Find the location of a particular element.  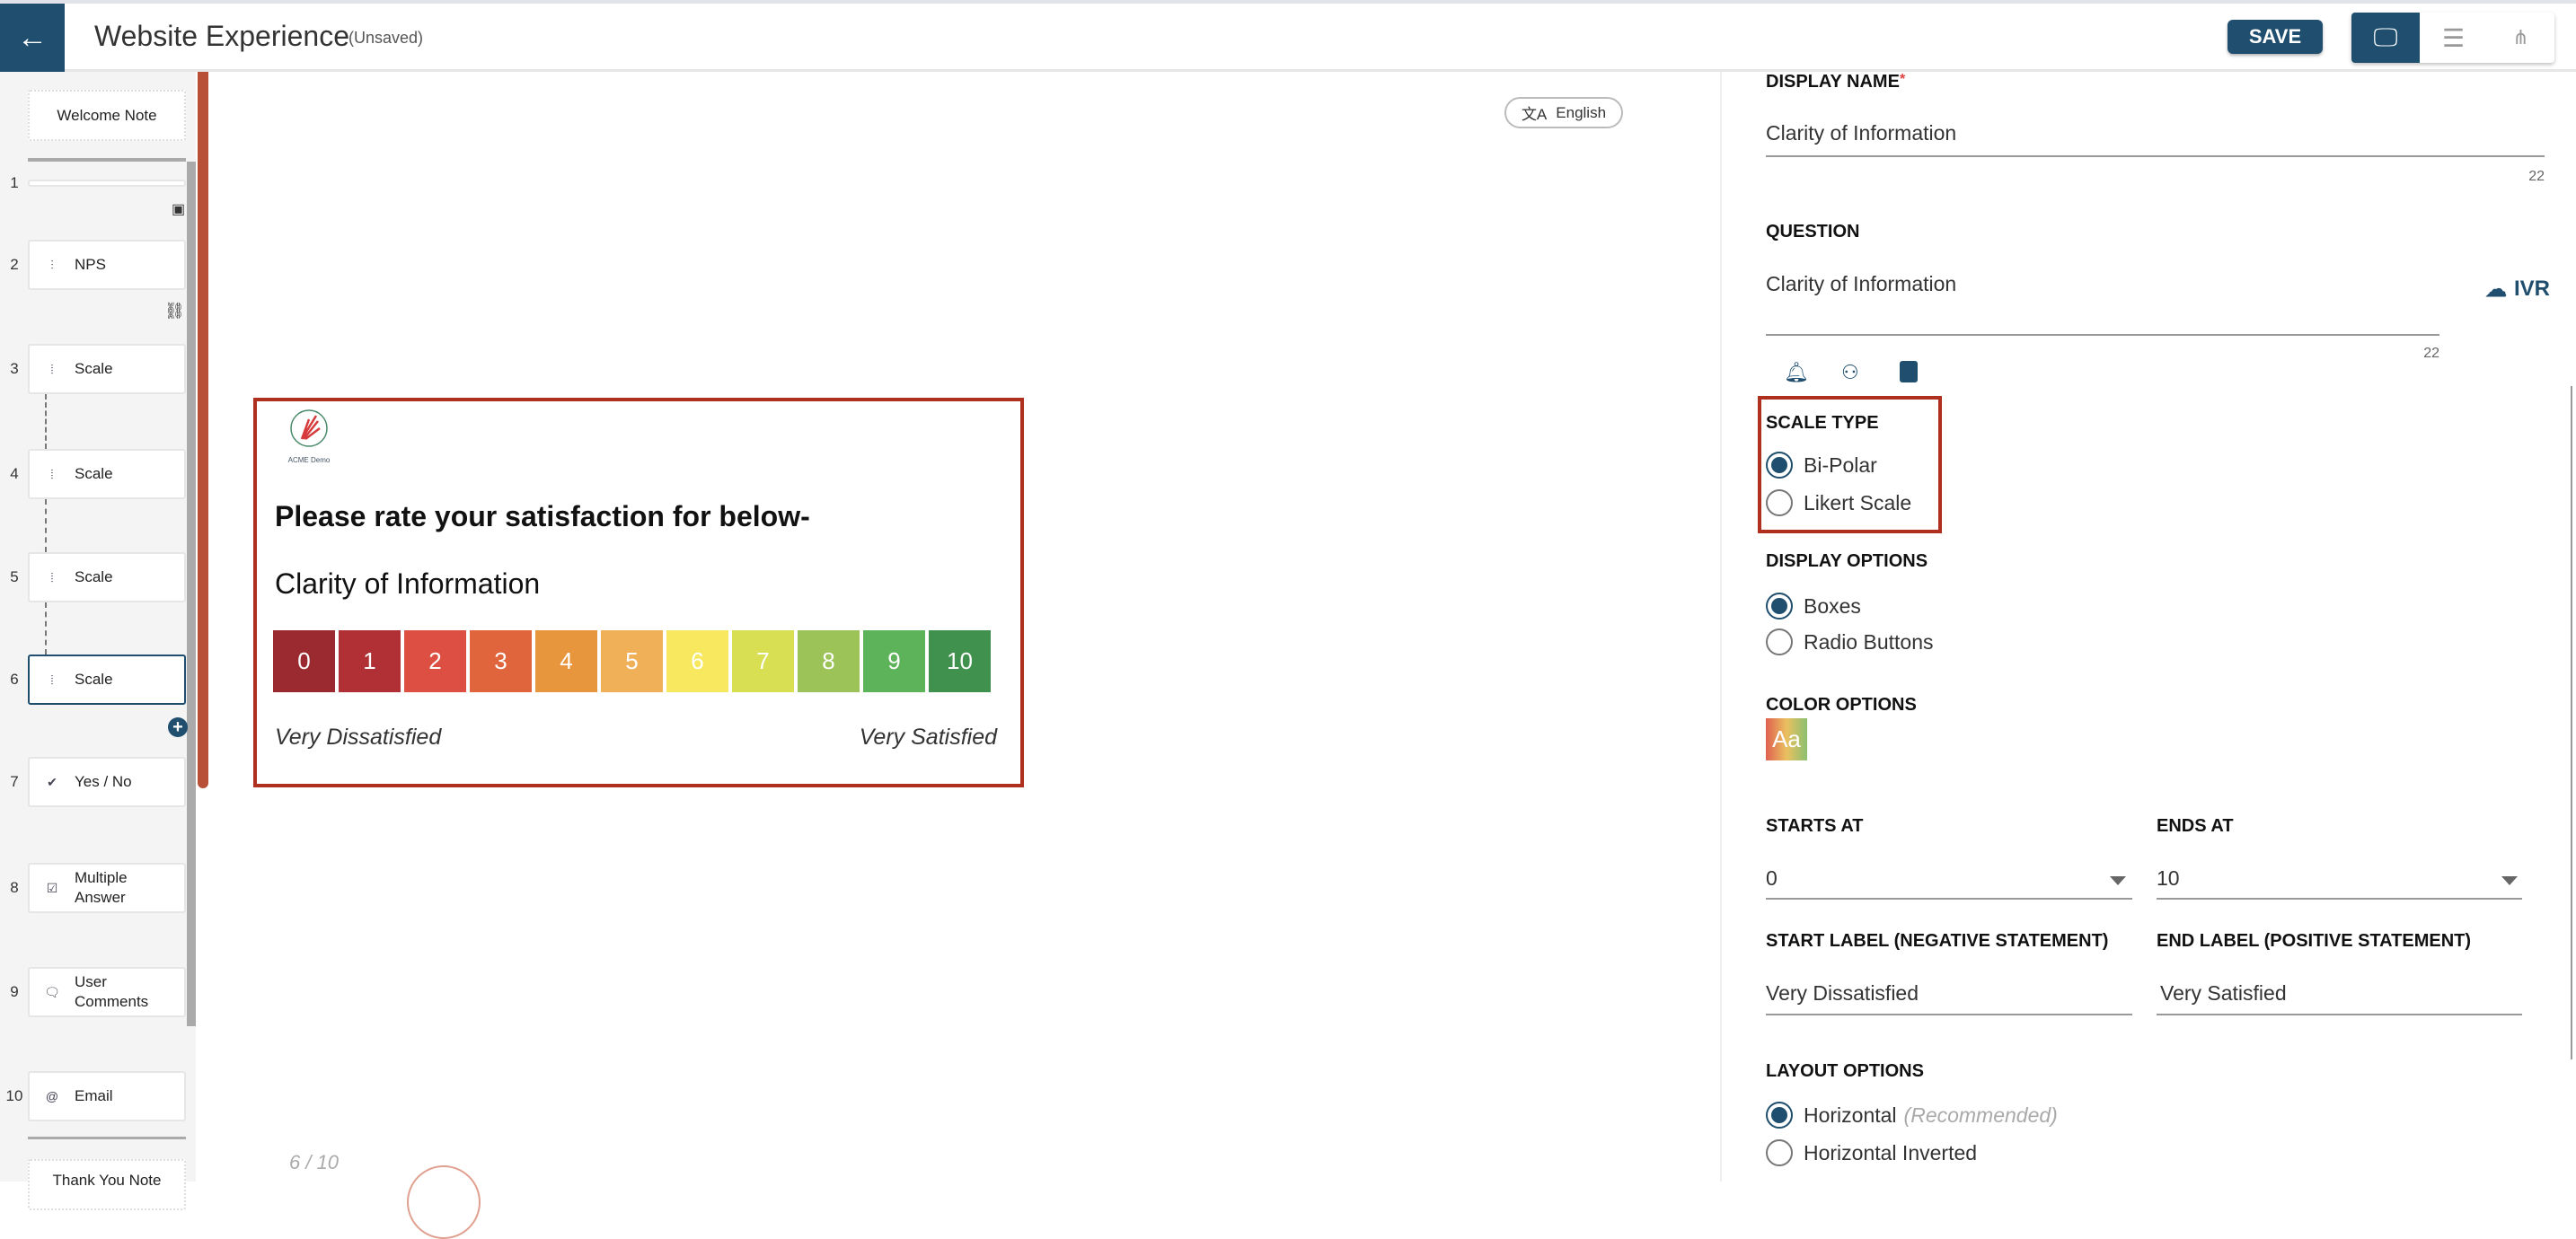

save-button: SAVE is located at coordinates (2275, 37).